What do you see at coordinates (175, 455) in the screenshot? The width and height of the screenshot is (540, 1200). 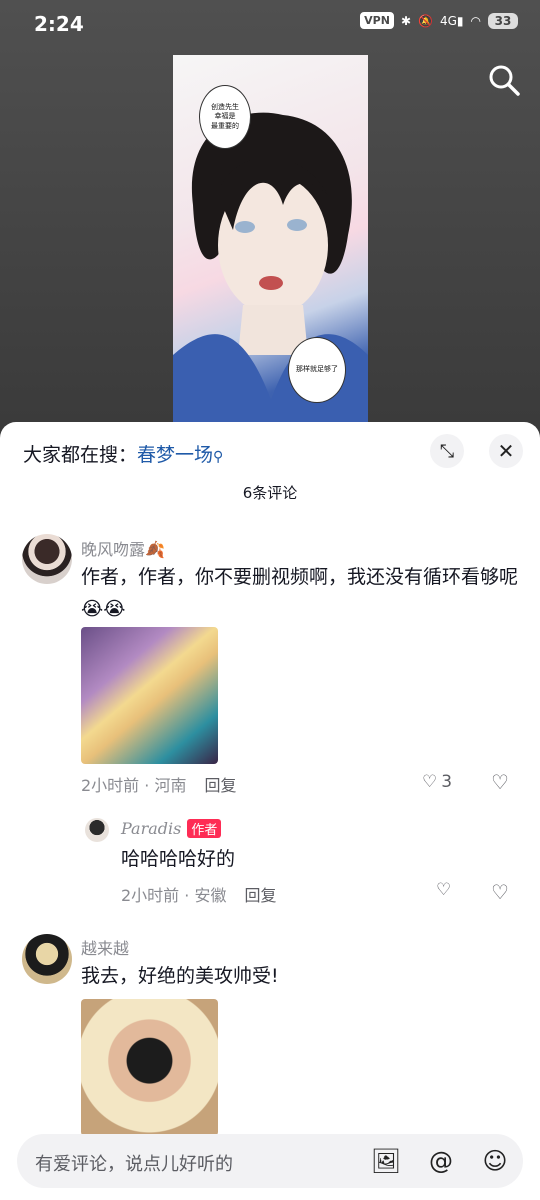 I see `trending-keyword: 春梦一场` at bounding box center [175, 455].